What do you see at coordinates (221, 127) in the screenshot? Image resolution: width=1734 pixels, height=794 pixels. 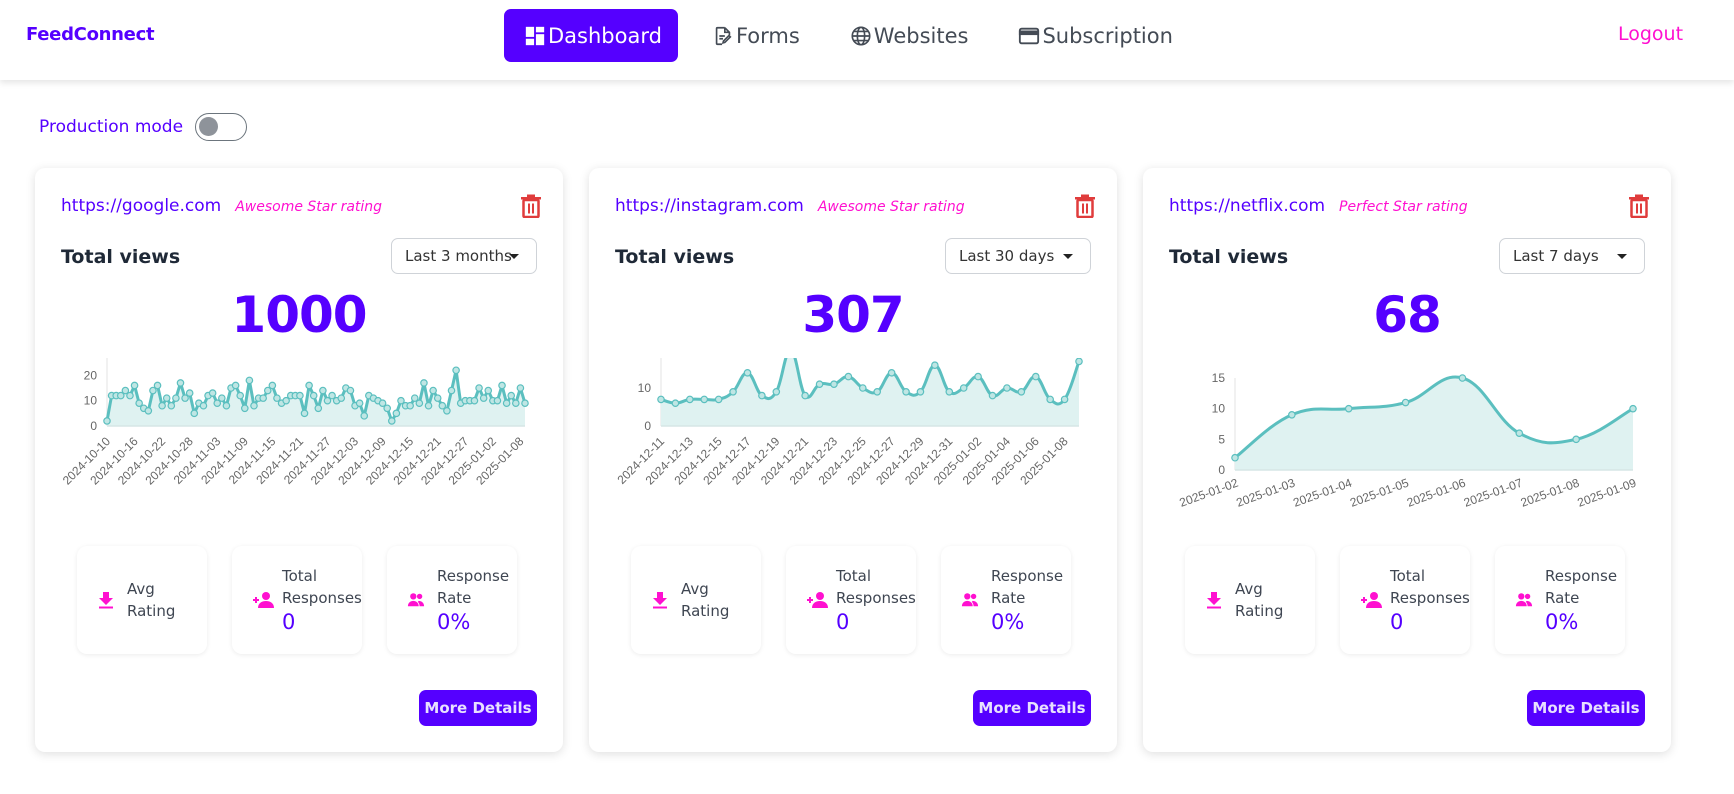 I see `production-mode-toggle` at bounding box center [221, 127].